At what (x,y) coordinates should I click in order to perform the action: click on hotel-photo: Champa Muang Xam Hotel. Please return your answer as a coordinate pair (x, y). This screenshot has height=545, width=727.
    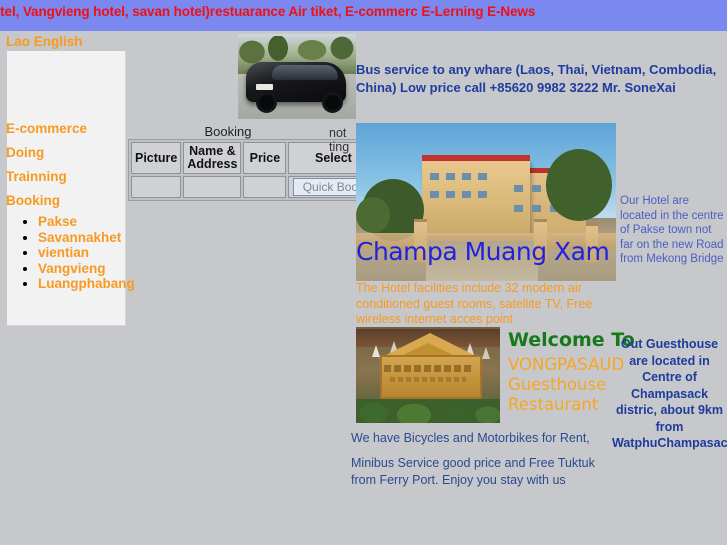
    Looking at the image, I should click on (486, 202).